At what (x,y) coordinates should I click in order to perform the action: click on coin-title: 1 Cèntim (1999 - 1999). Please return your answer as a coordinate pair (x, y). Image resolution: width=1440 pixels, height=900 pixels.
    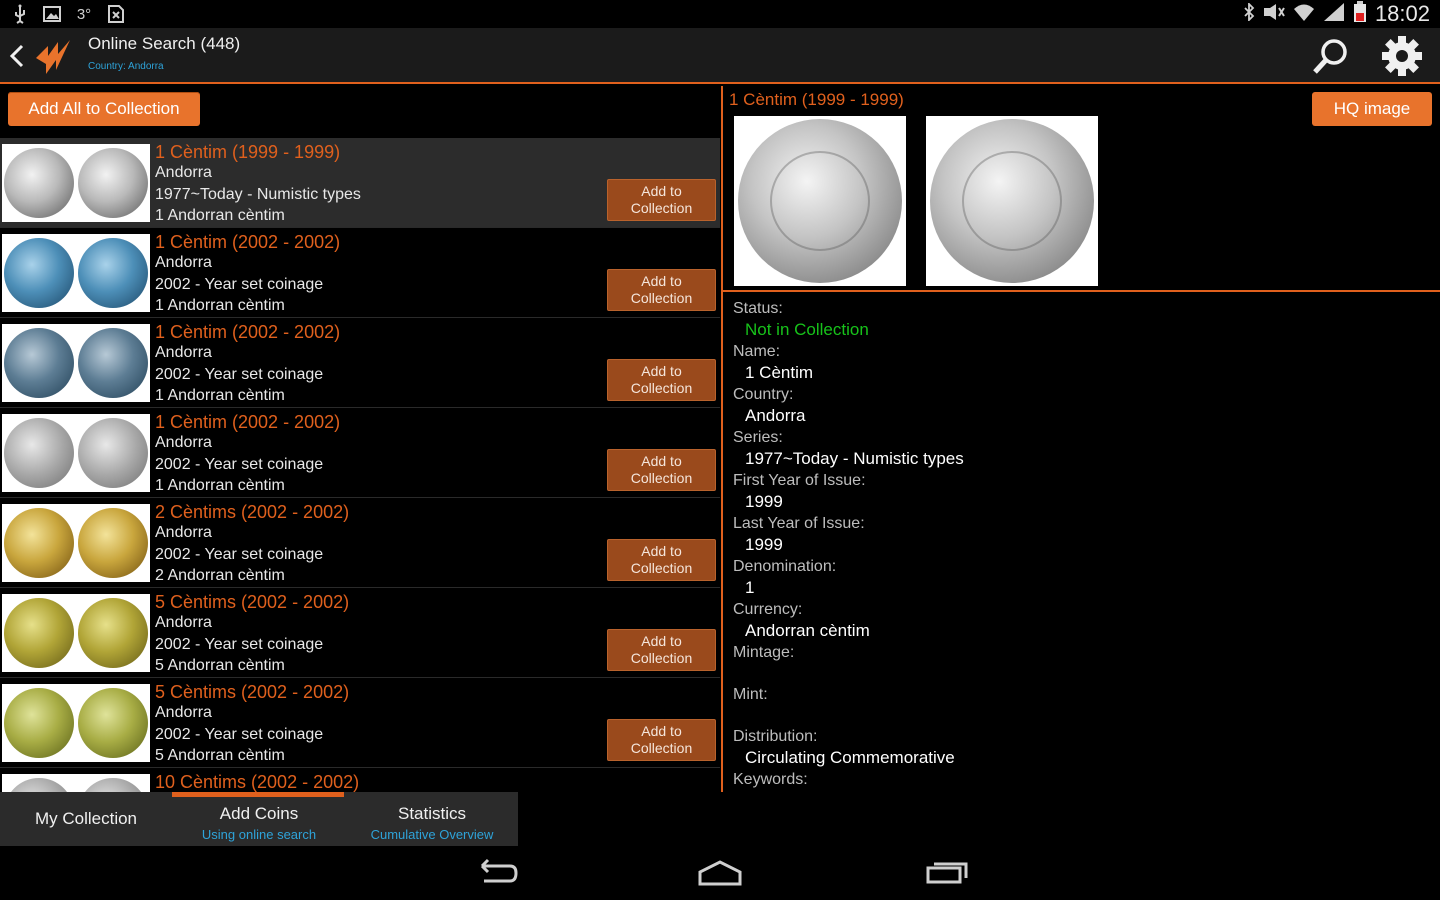
    Looking at the image, I should click on (248, 152).